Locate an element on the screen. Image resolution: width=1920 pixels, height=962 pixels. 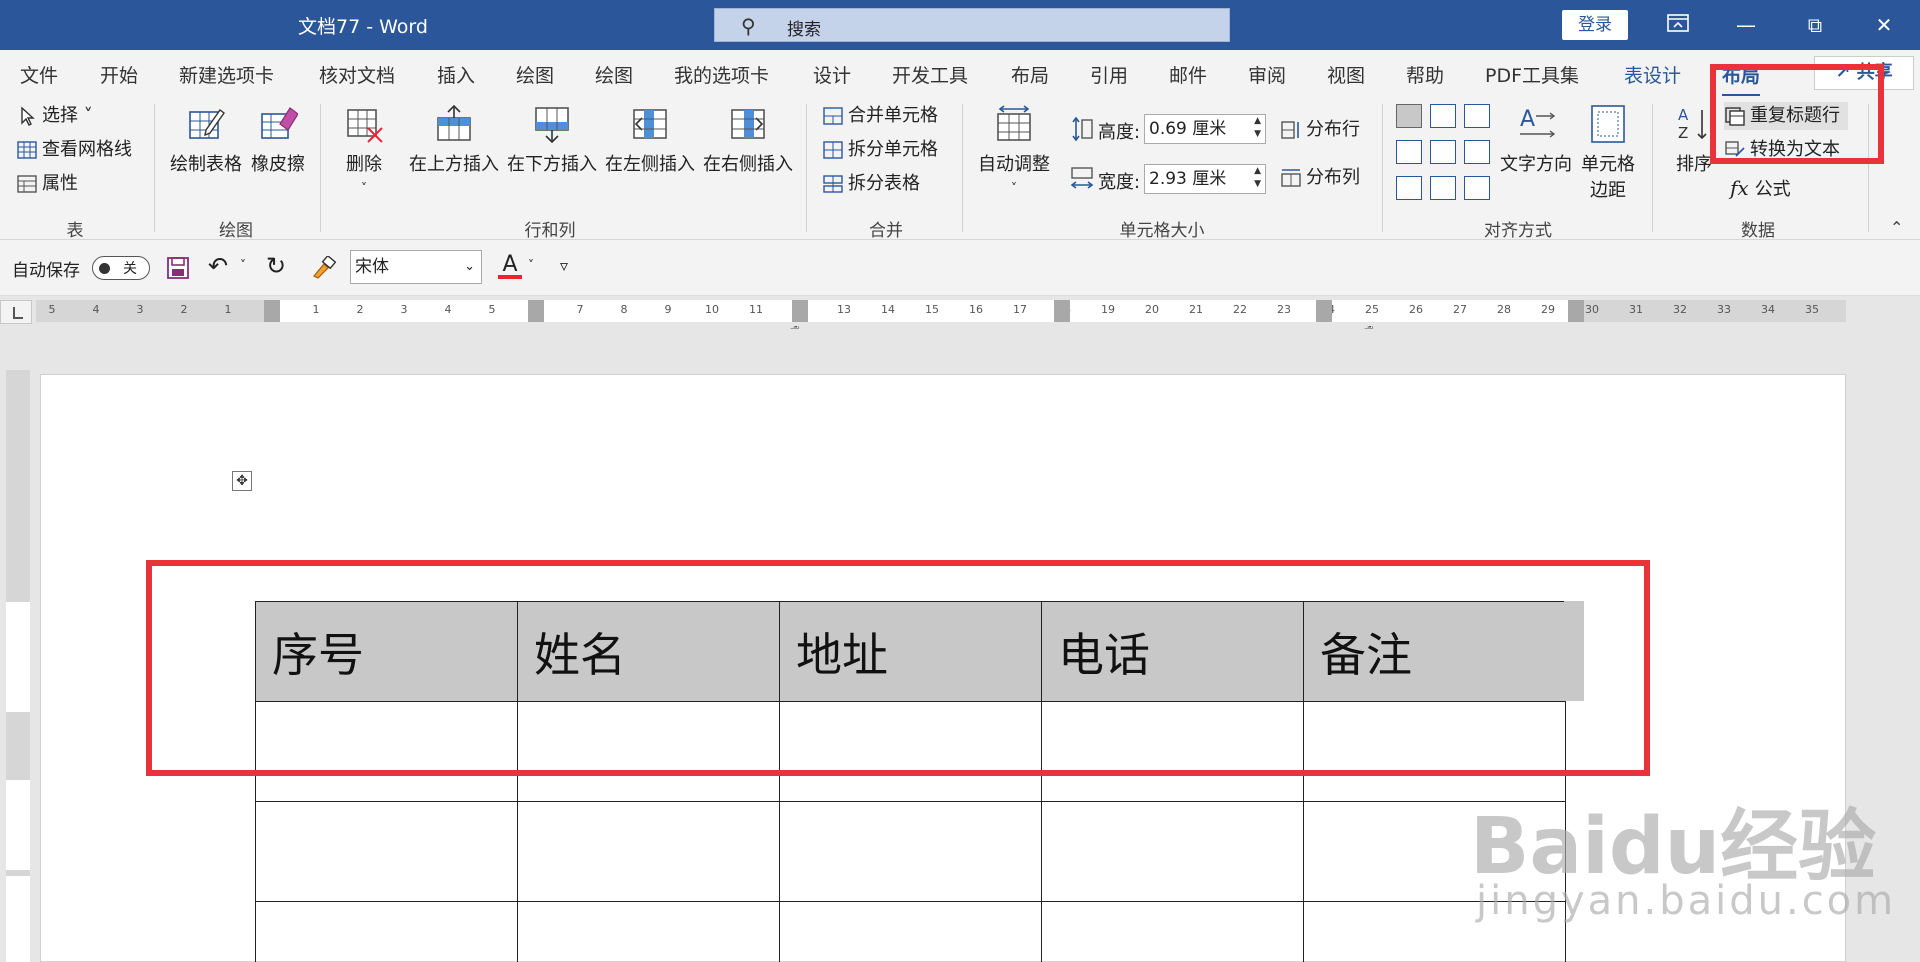
align-top-right-button is located at coordinates (1477, 116).